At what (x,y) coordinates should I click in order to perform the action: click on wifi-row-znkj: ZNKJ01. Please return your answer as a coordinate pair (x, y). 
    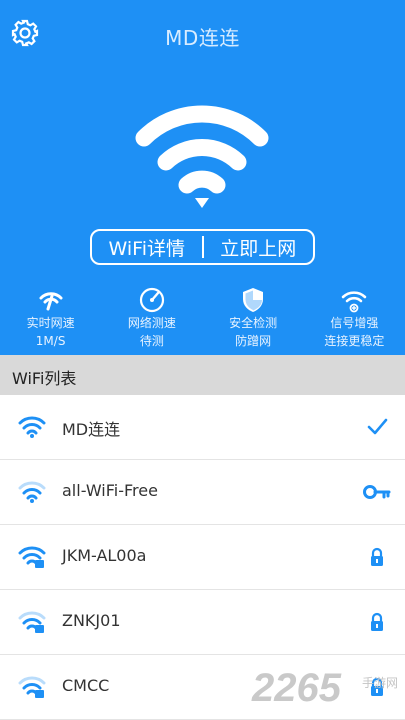
    Looking at the image, I should click on (202, 622).